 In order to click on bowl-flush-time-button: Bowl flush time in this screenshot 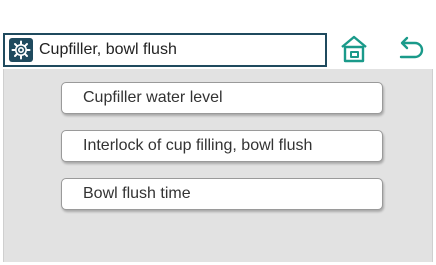, I will do `click(222, 194)`.